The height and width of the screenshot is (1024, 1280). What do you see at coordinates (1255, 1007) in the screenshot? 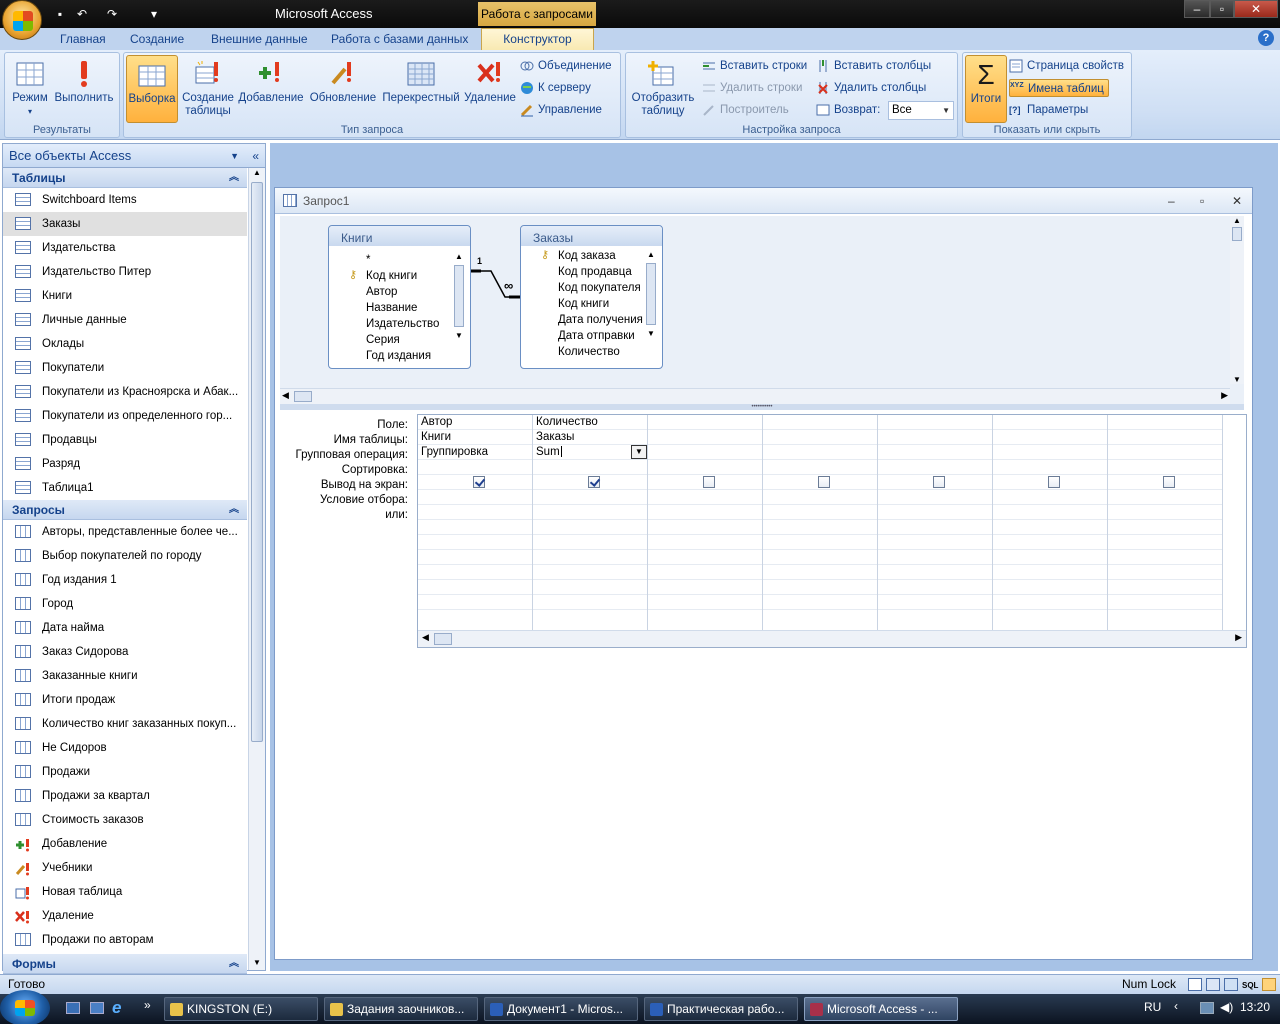
I see `clock: 13:20` at bounding box center [1255, 1007].